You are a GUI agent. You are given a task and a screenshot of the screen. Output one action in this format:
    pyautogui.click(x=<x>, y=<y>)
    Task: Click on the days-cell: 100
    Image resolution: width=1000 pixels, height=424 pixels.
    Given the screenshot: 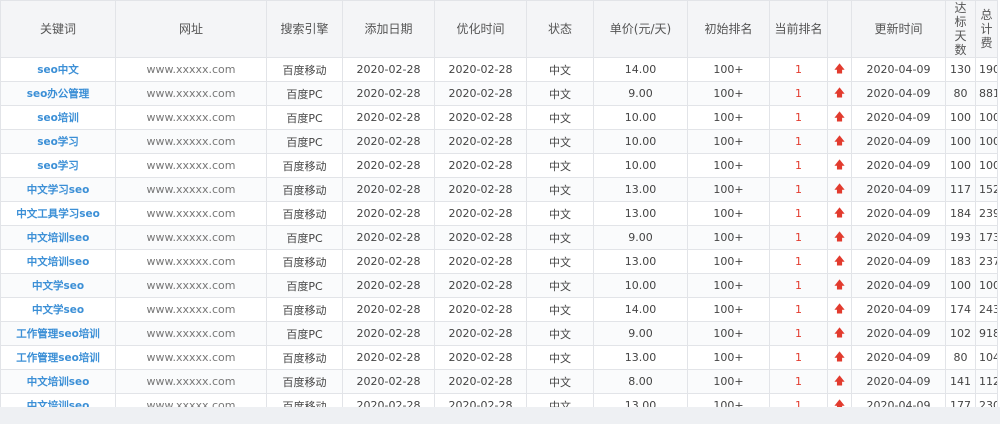 What is the action you would take?
    pyautogui.click(x=960, y=141)
    